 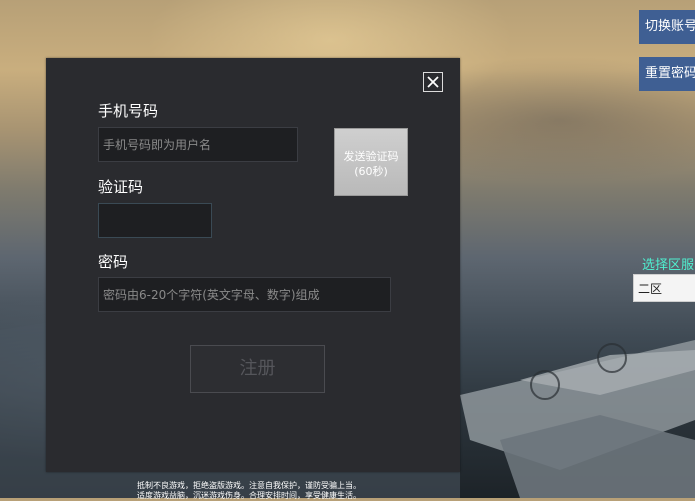 I want to click on reset-password-button: 重置密码, so click(x=667, y=74).